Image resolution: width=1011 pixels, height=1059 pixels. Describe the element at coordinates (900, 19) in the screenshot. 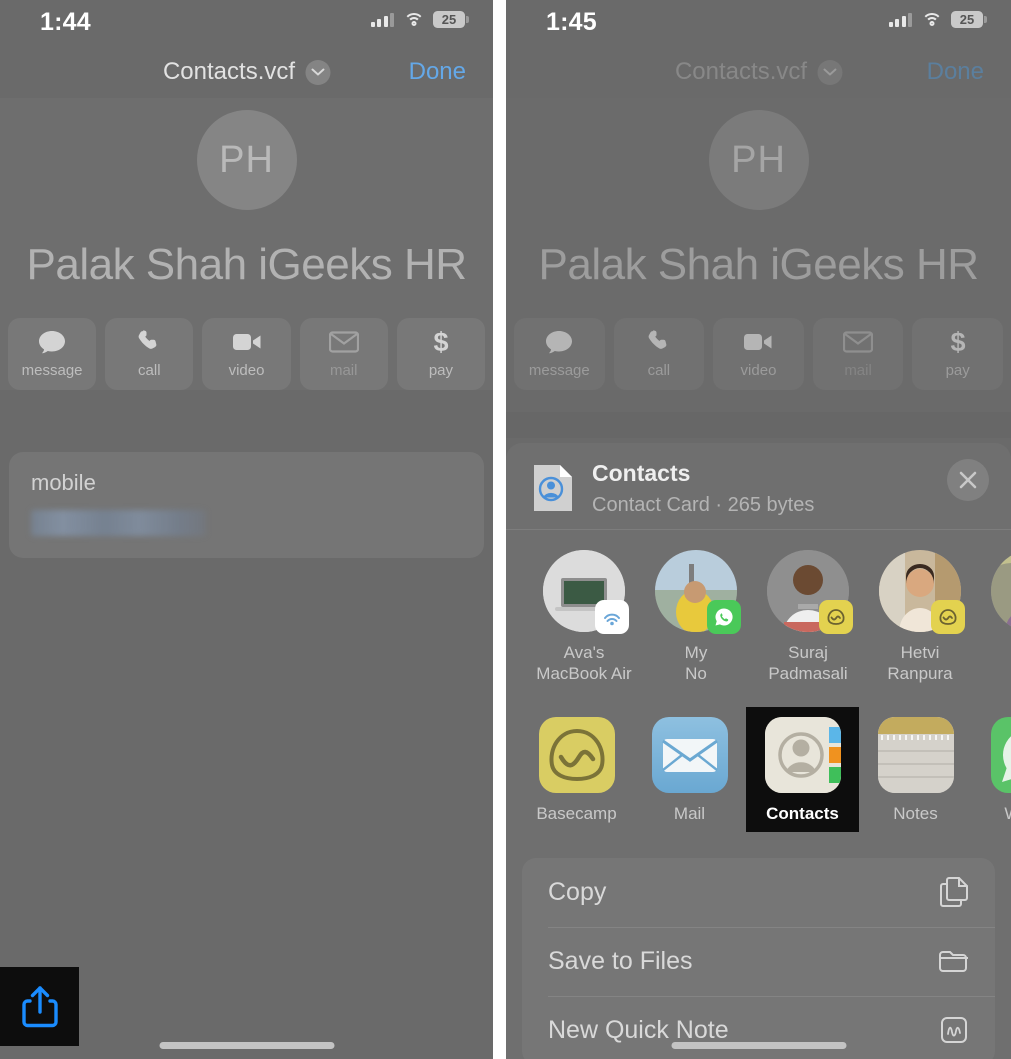

I see `cellular-signal-icon` at that location.